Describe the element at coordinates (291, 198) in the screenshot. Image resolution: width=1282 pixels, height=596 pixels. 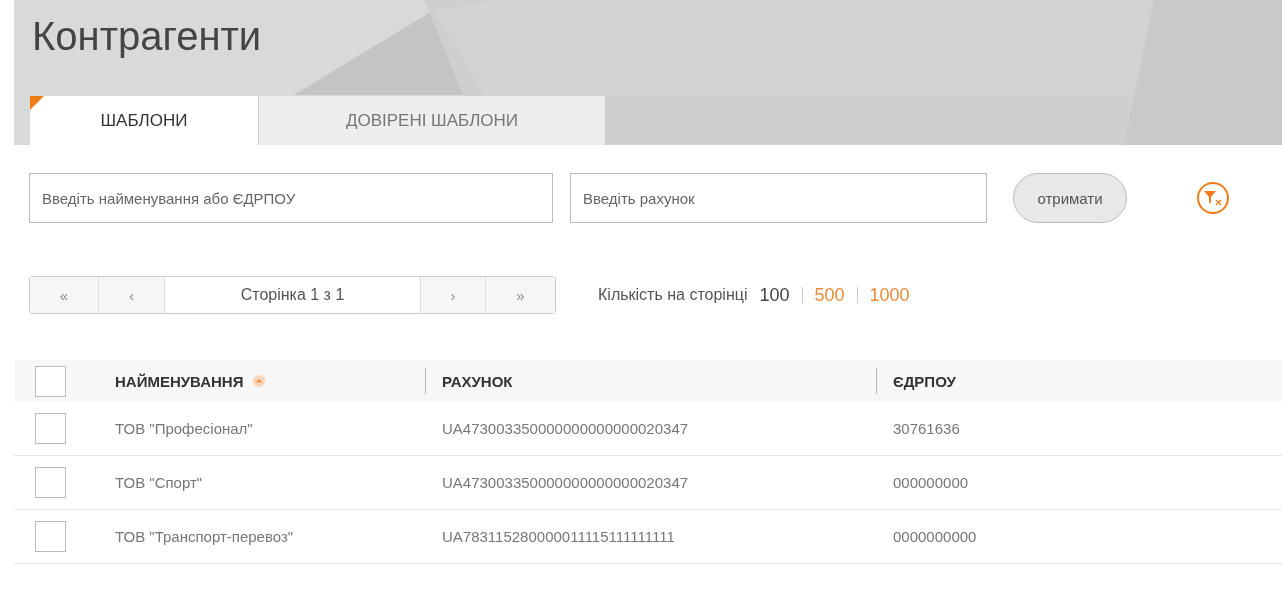
I see `name-search-field: Введіть найменування або ЄДРПОУ` at that location.